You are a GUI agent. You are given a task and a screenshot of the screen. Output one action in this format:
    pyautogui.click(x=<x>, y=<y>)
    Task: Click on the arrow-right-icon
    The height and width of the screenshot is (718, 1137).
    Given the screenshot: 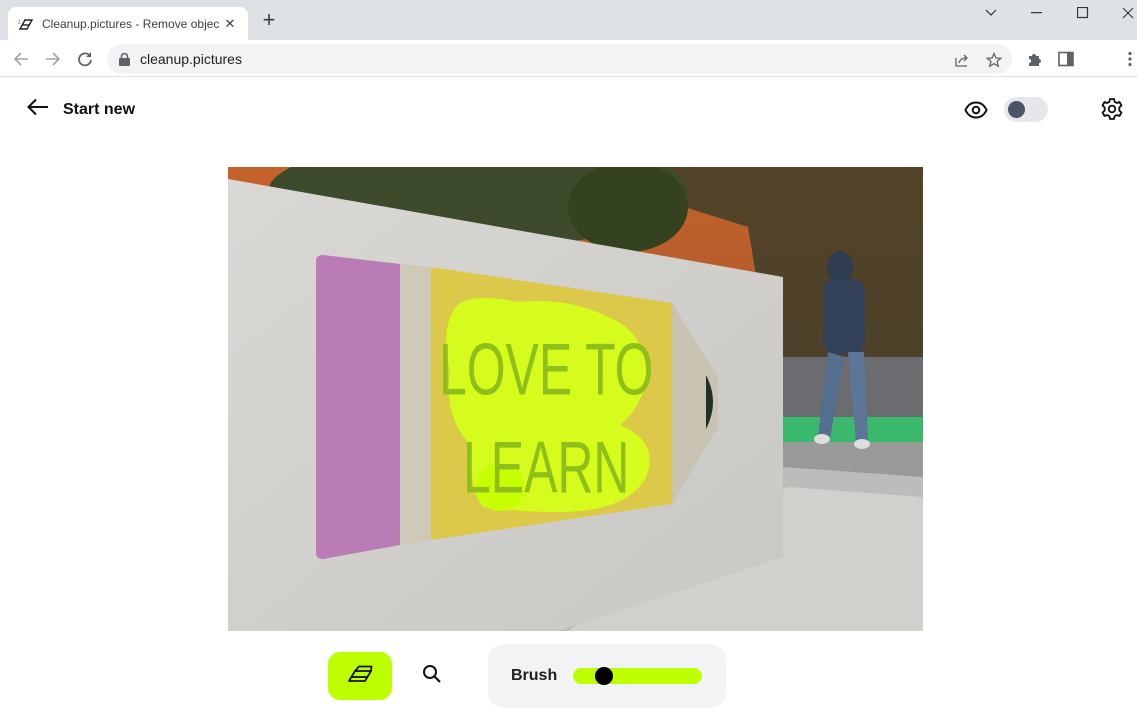 What is the action you would take?
    pyautogui.click(x=53, y=59)
    